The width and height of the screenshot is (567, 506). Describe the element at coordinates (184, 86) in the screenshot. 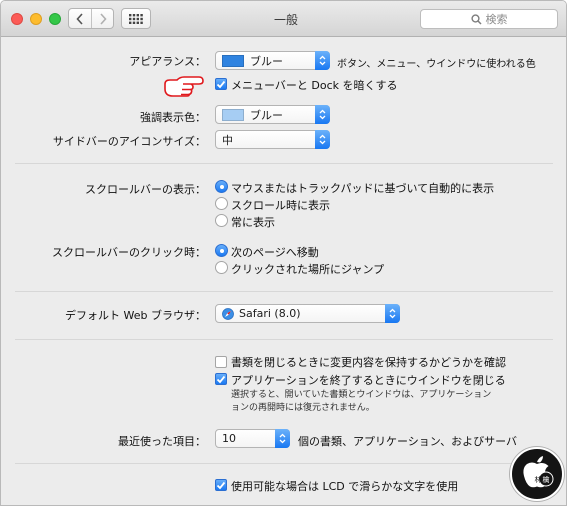

I see `pointing-hand-icon` at that location.